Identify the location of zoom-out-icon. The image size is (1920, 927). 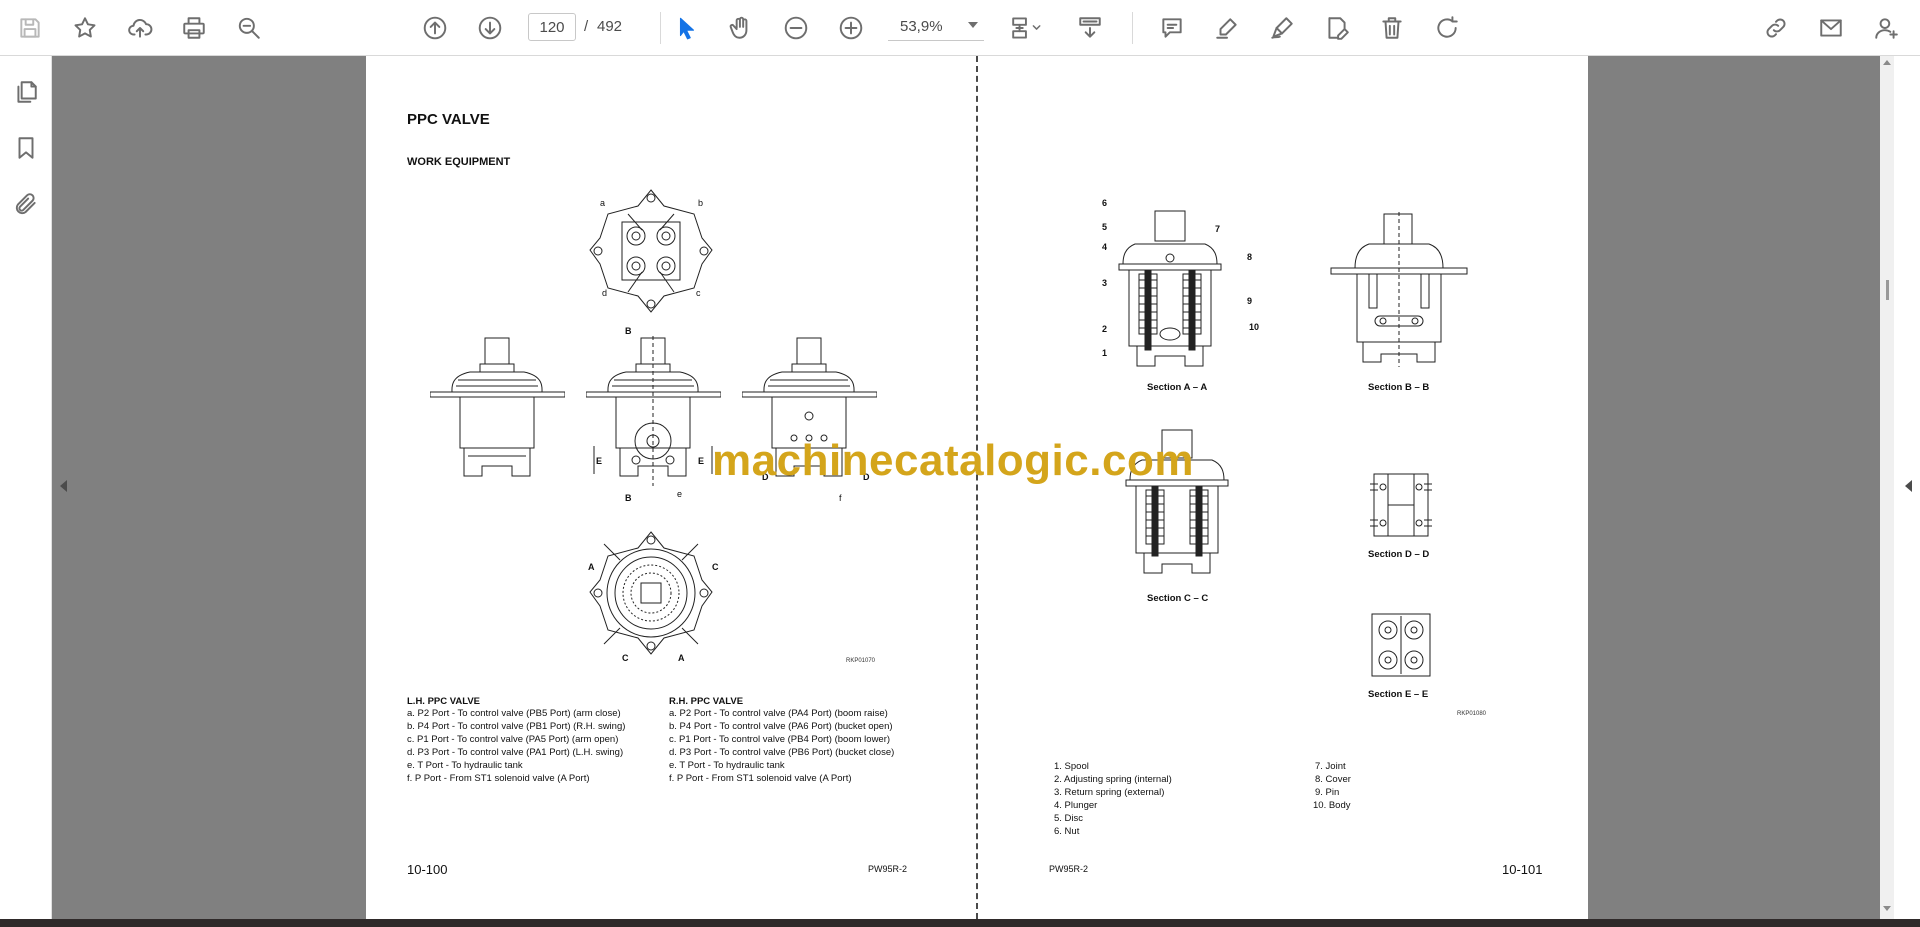
(796, 28).